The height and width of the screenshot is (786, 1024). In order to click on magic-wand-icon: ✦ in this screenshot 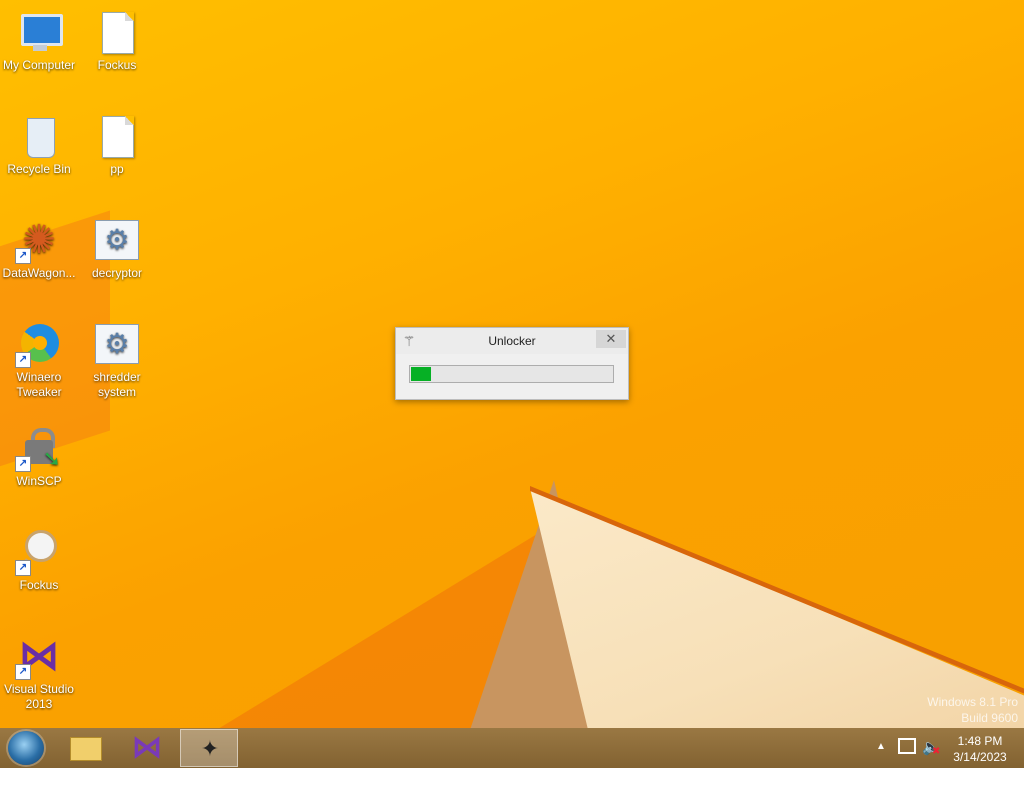, I will do `click(210, 748)`.